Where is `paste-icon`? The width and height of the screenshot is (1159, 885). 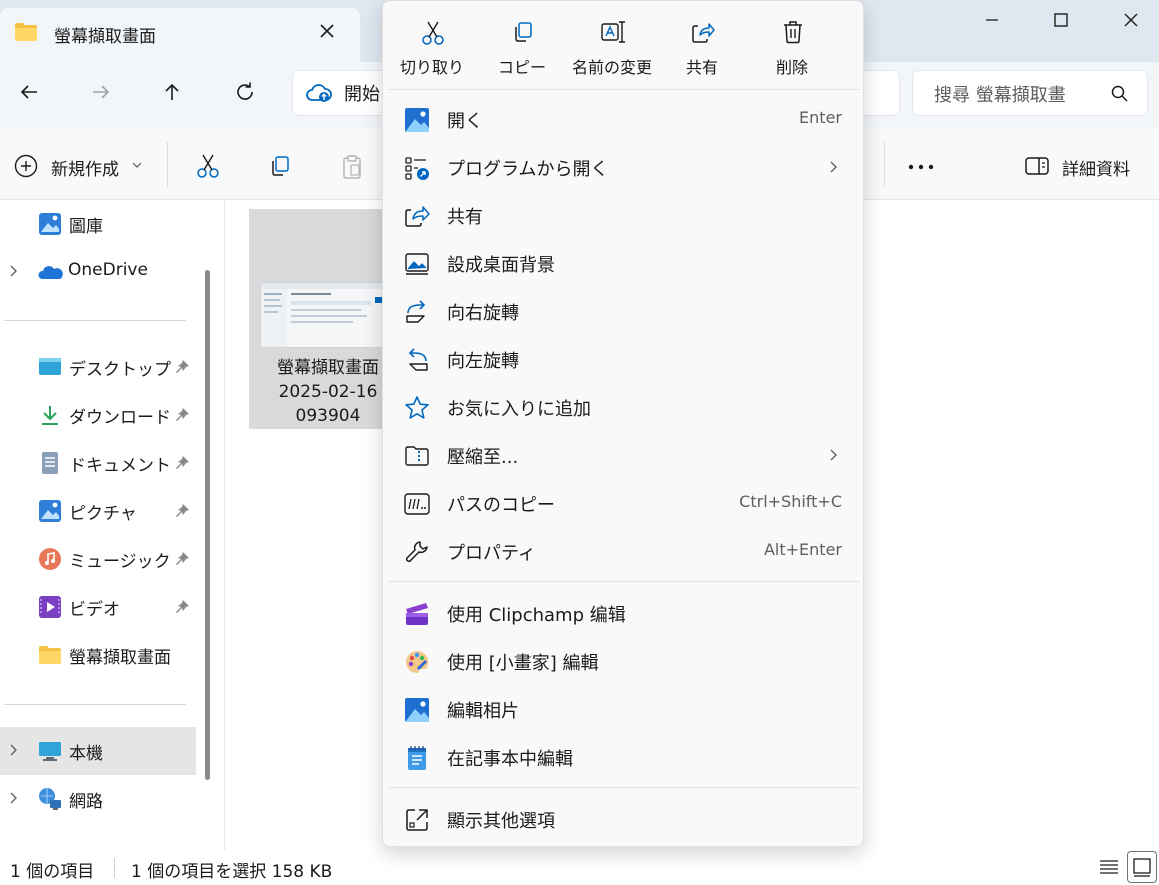
paste-icon is located at coordinates (352, 167).